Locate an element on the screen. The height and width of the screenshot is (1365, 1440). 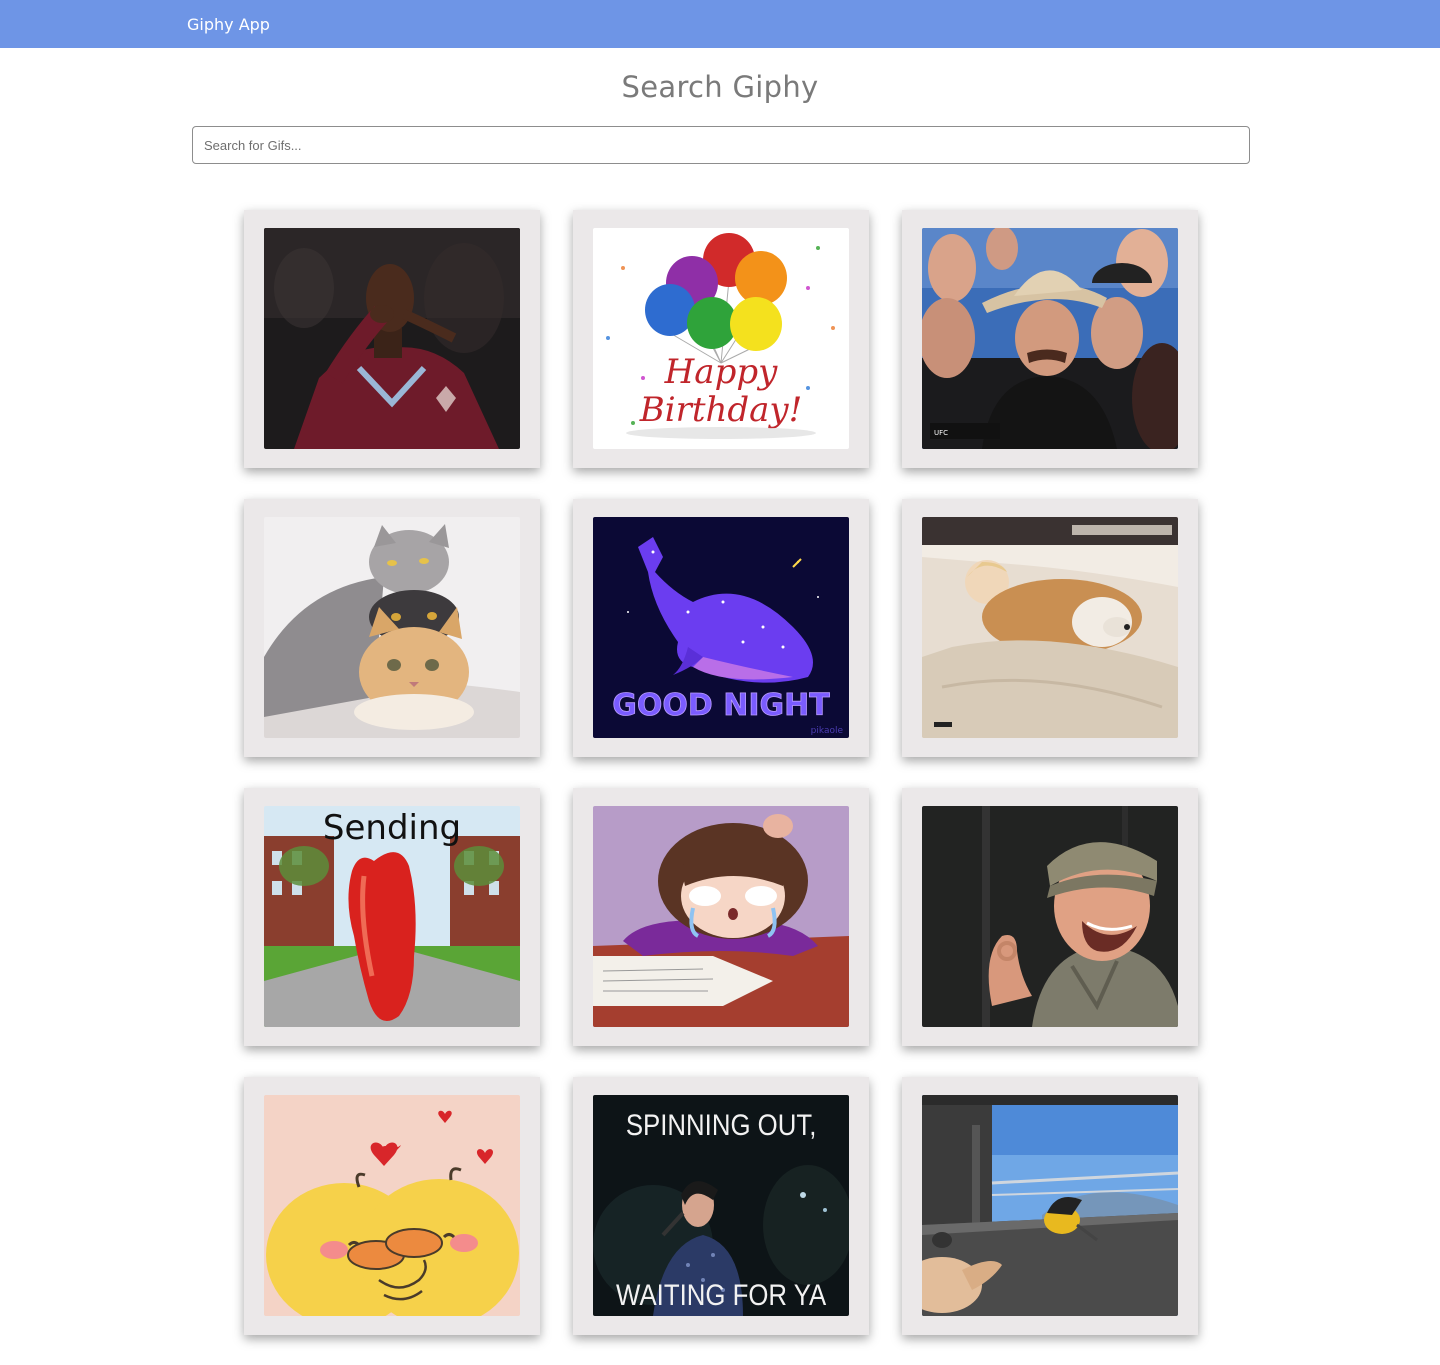
search-input is located at coordinates (721, 145).